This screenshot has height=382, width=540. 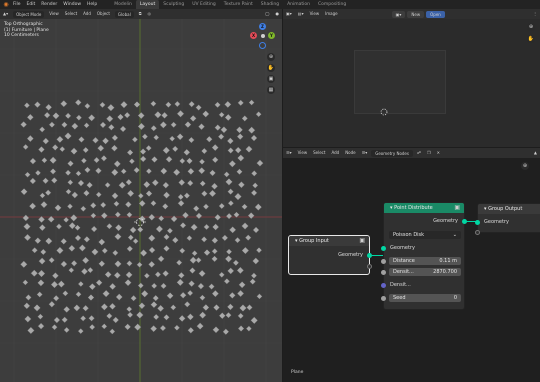 I want to click on image-pan-icon: ✋, so click(x=531, y=39).